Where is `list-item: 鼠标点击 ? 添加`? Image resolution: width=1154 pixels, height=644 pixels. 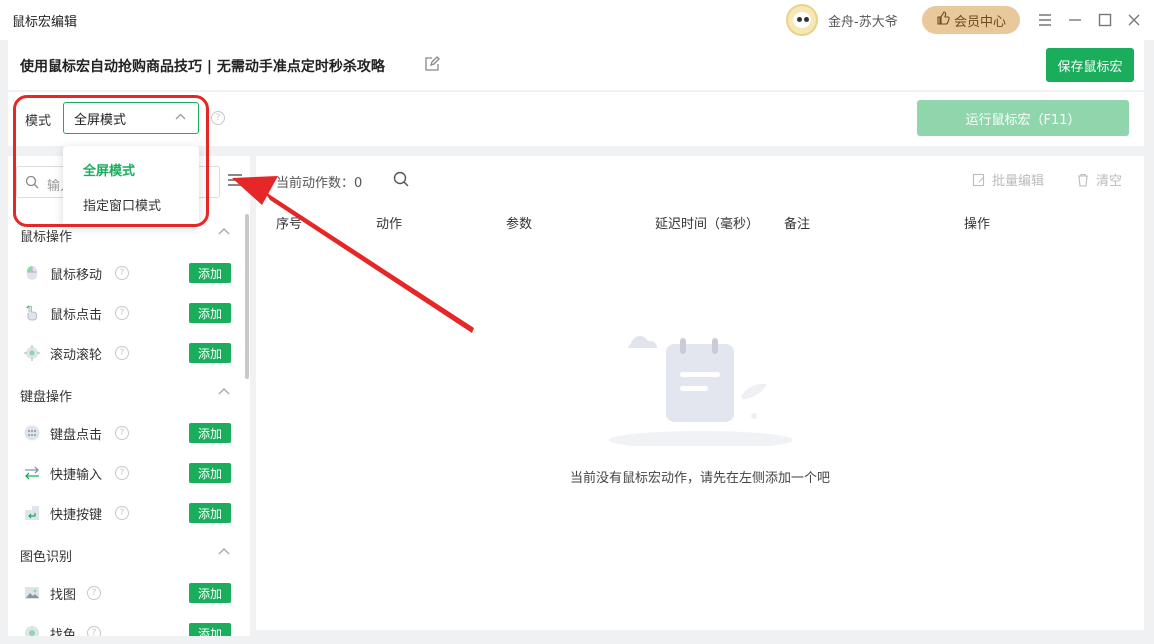
list-item: 鼠标点击 ? 添加 is located at coordinates (129, 313).